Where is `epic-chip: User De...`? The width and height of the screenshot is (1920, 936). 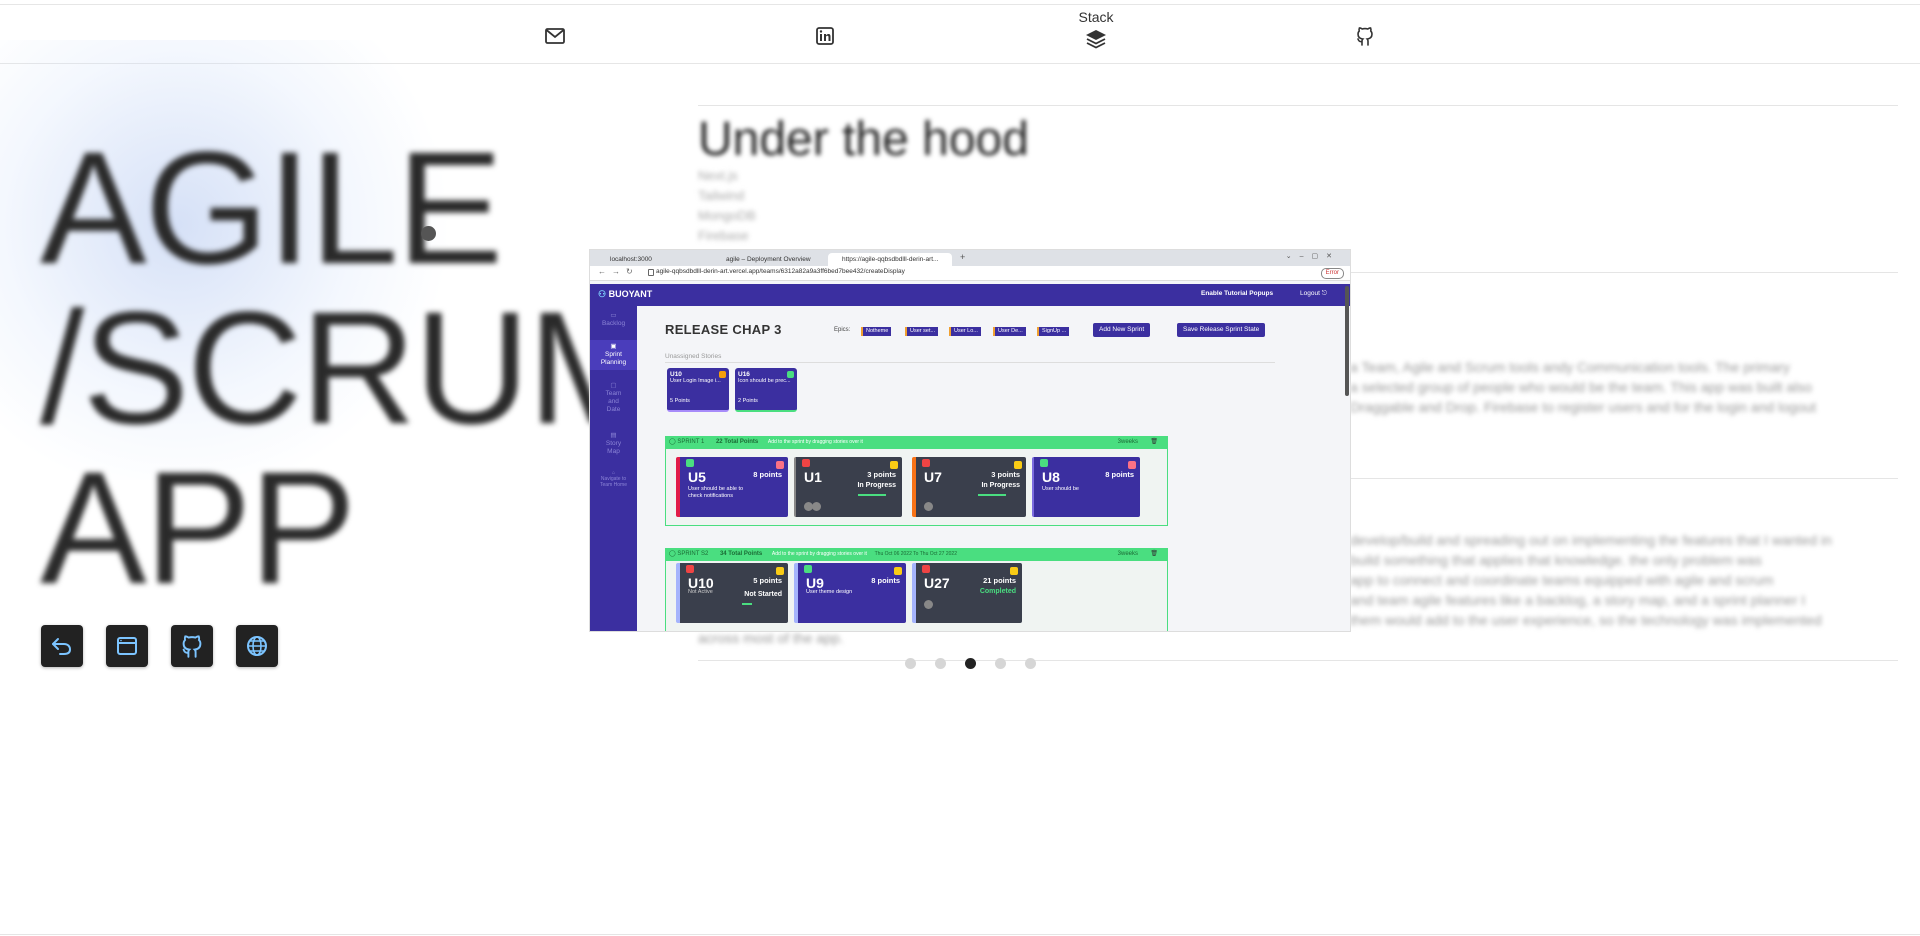
epic-chip: User De... is located at coordinates (1009, 331).